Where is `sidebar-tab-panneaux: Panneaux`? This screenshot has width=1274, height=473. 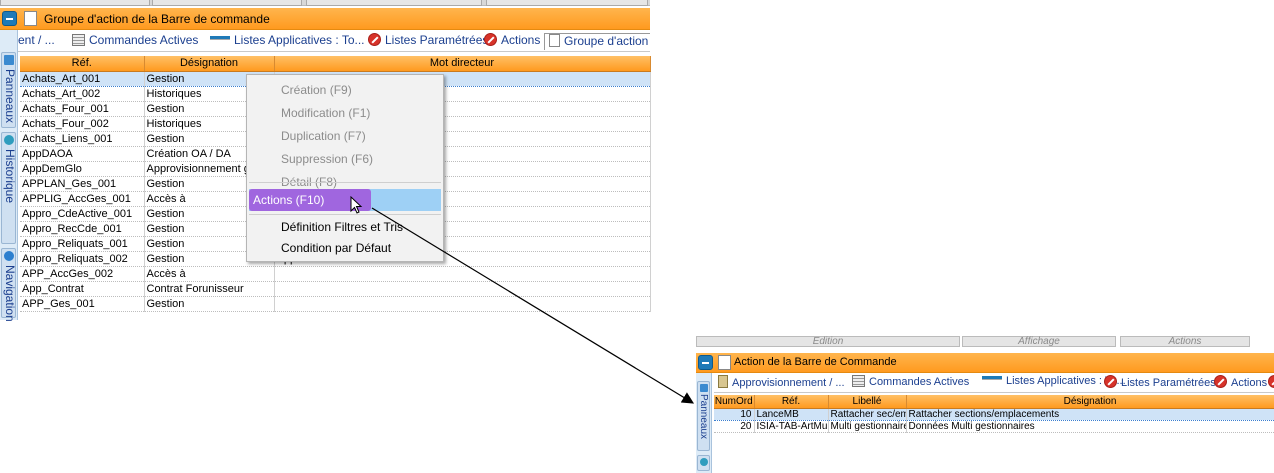 sidebar-tab-panneaux: Panneaux is located at coordinates (703, 416).